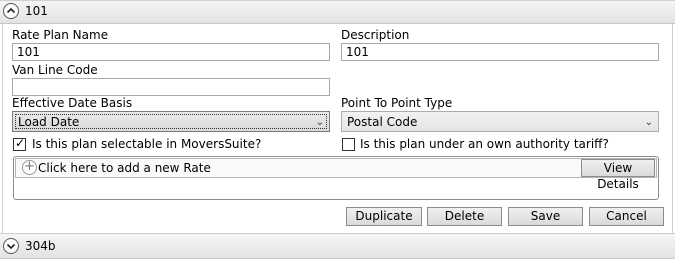  What do you see at coordinates (626, 216) in the screenshot?
I see `cancel-button: Cancel` at bounding box center [626, 216].